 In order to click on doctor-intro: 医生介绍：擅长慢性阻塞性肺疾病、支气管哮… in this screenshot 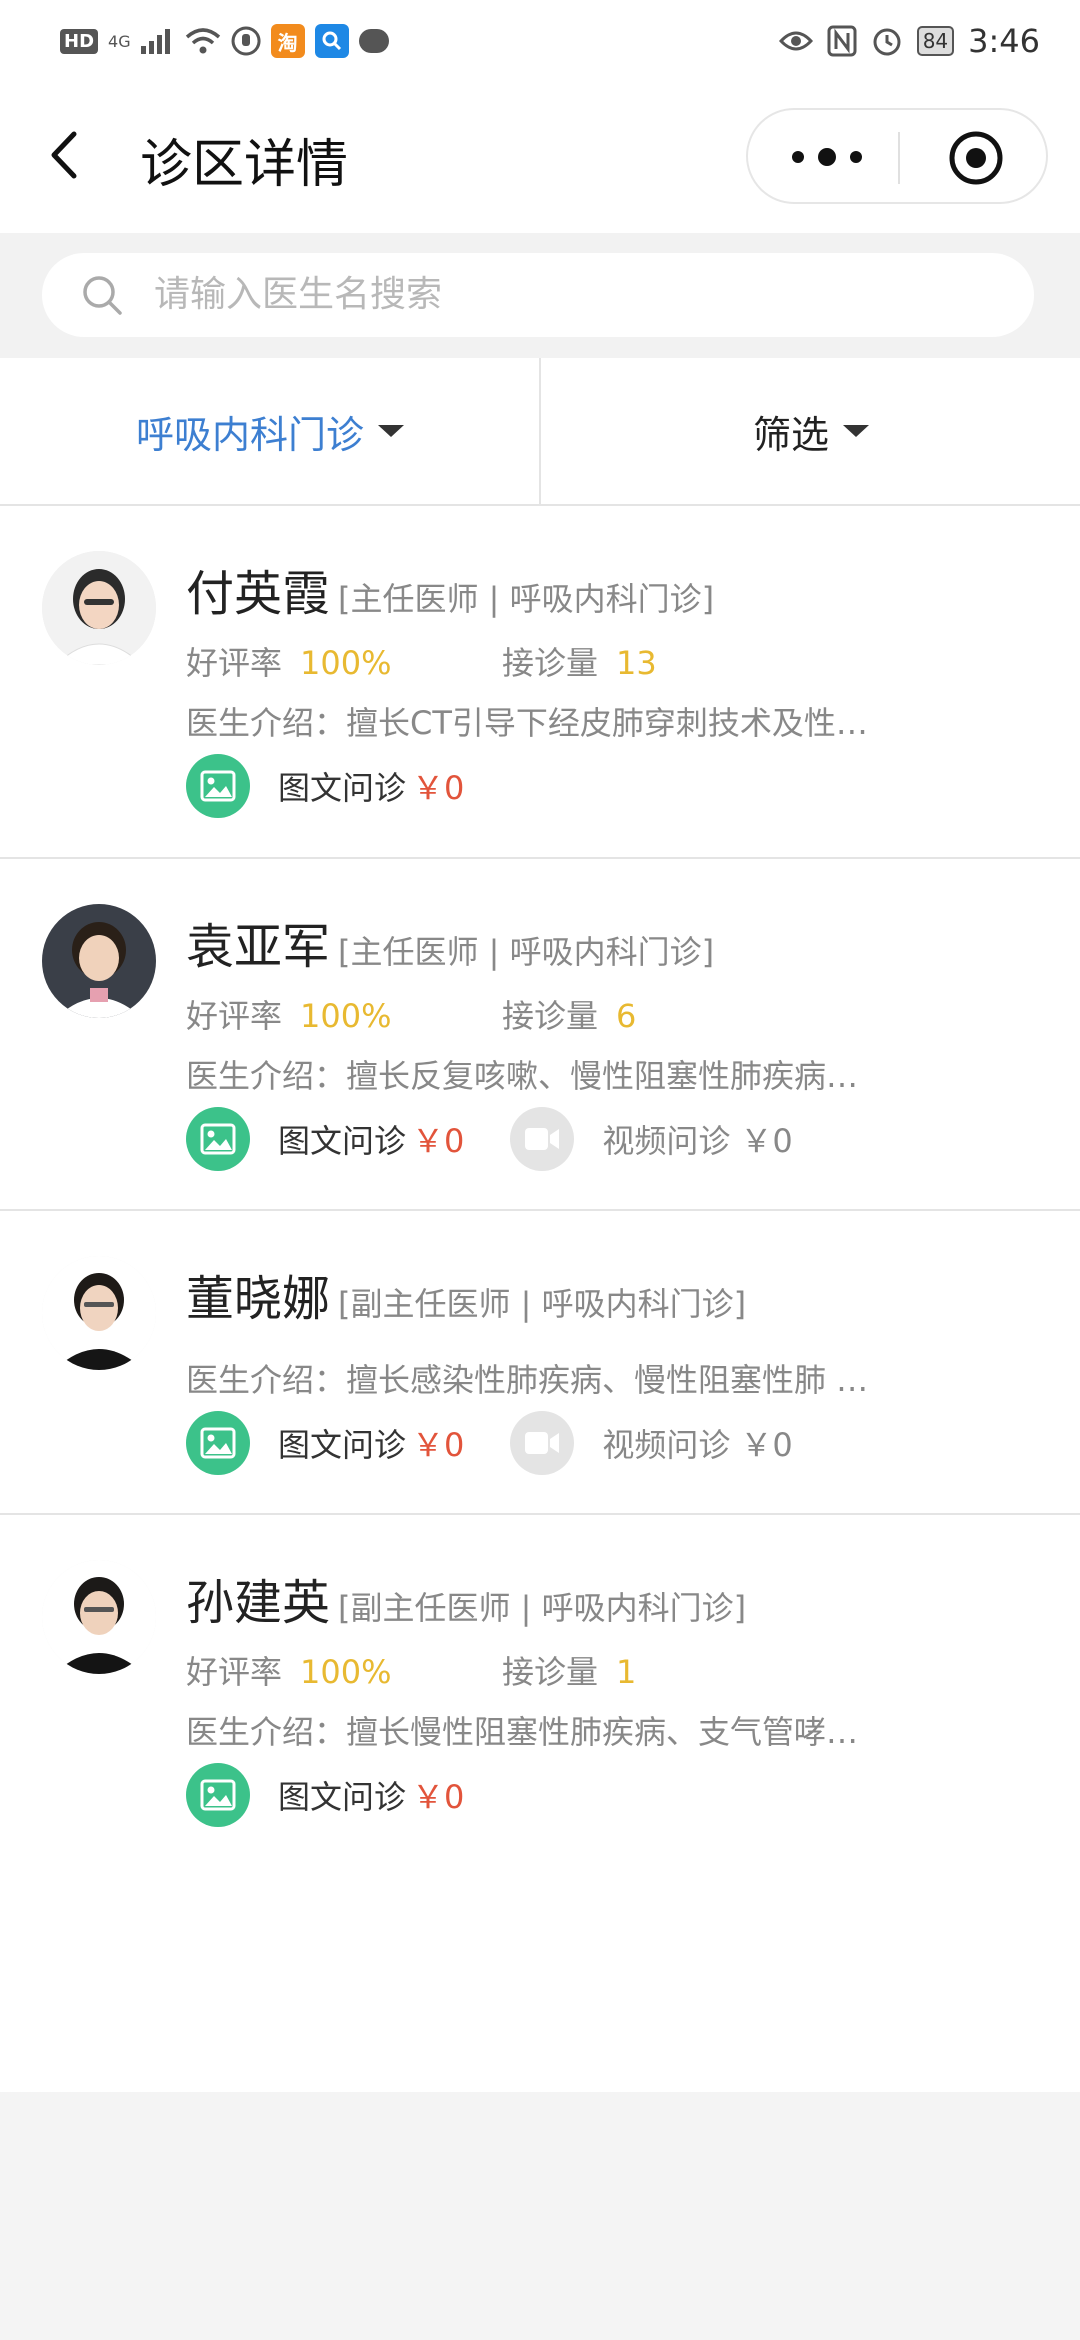, I will do `click(522, 1732)`.